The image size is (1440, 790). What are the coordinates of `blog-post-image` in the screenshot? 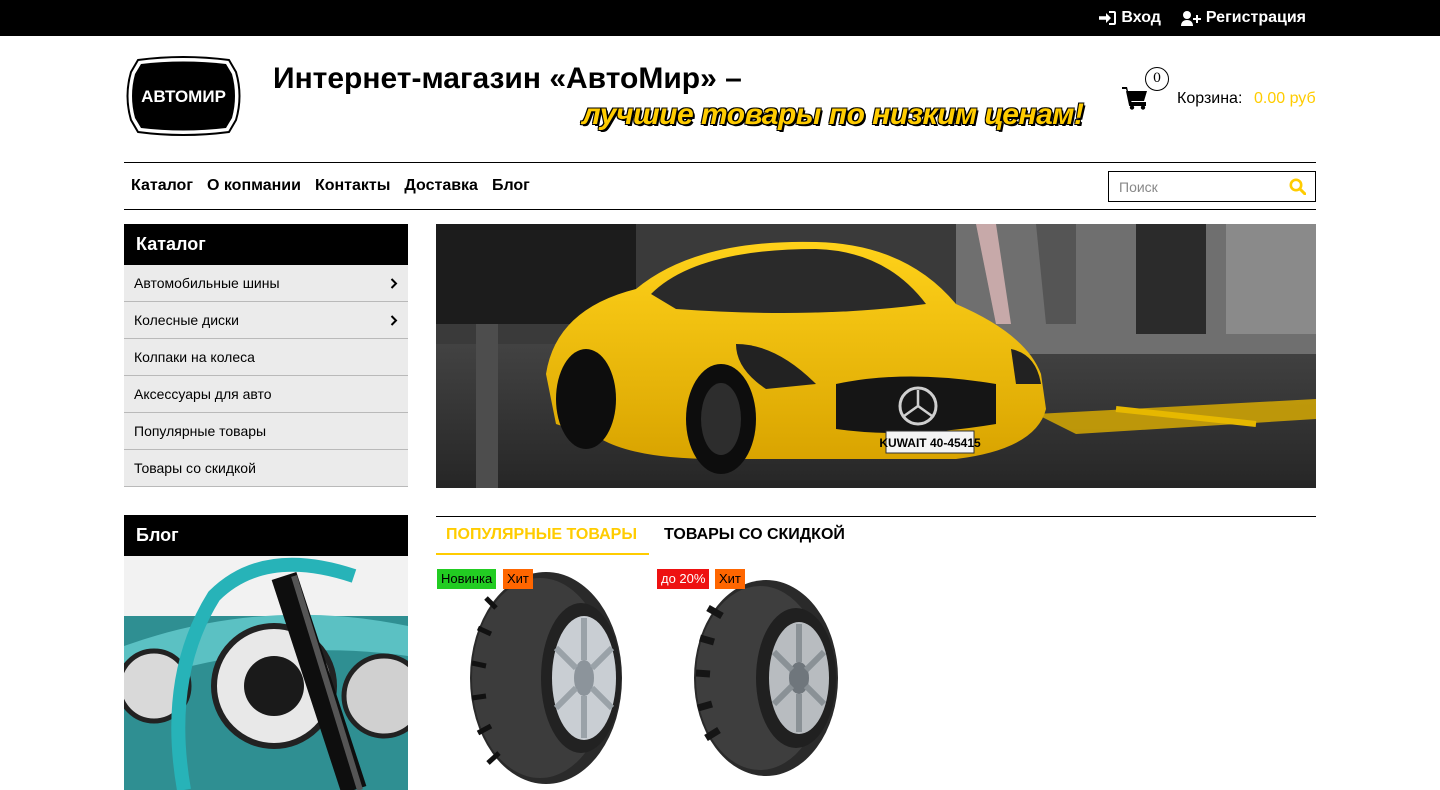 It's located at (266, 673).